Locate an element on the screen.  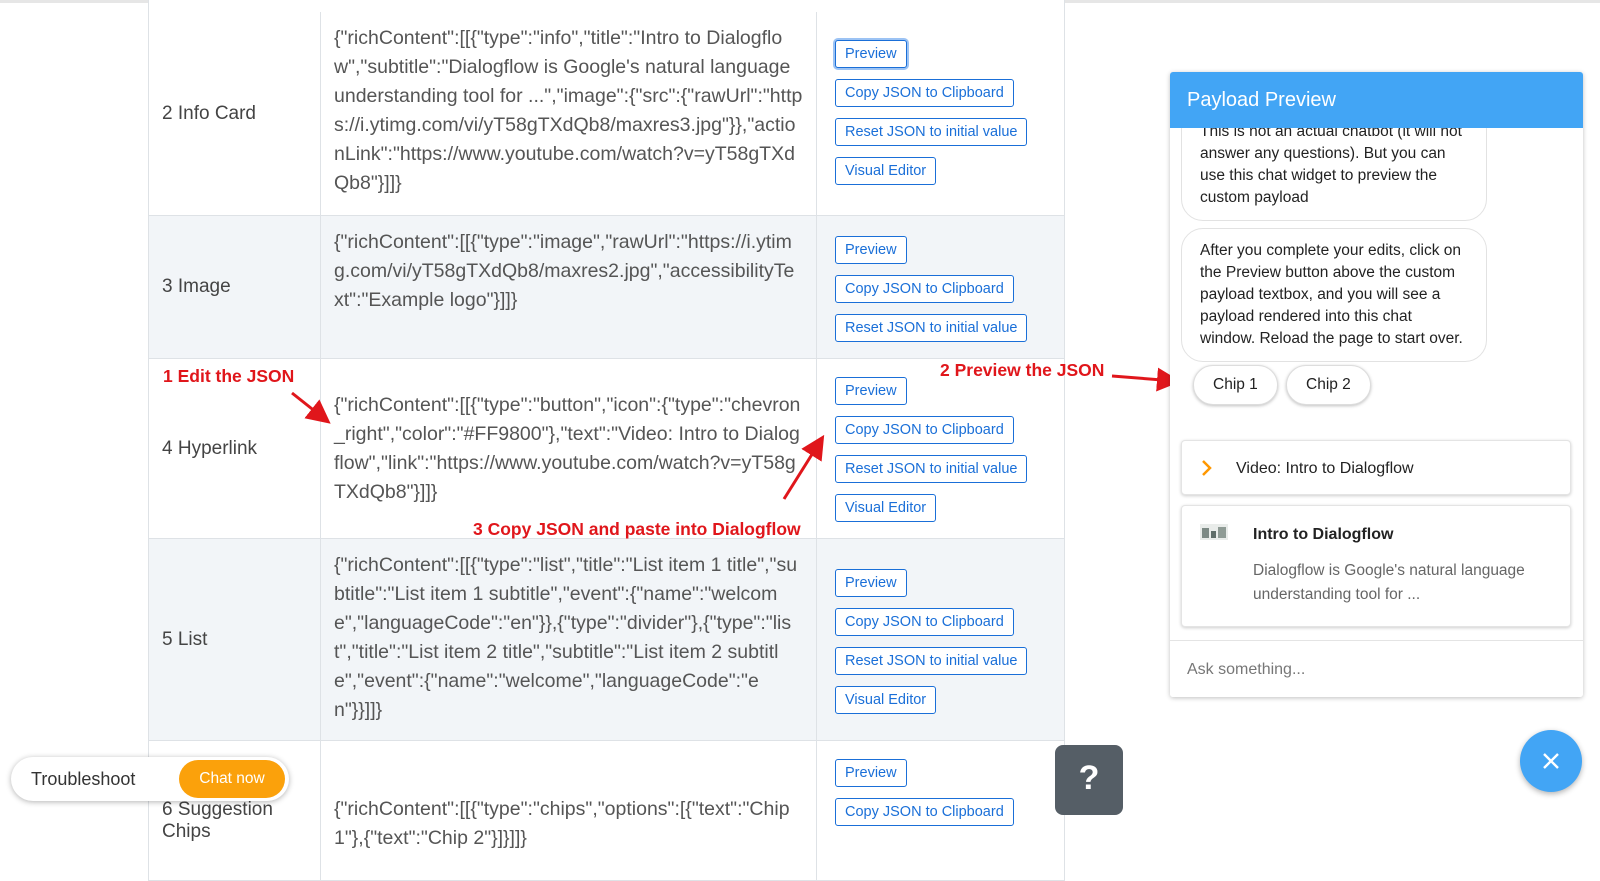
info-card-title: Intro to Dialogflow is located at coordinates (1323, 534).